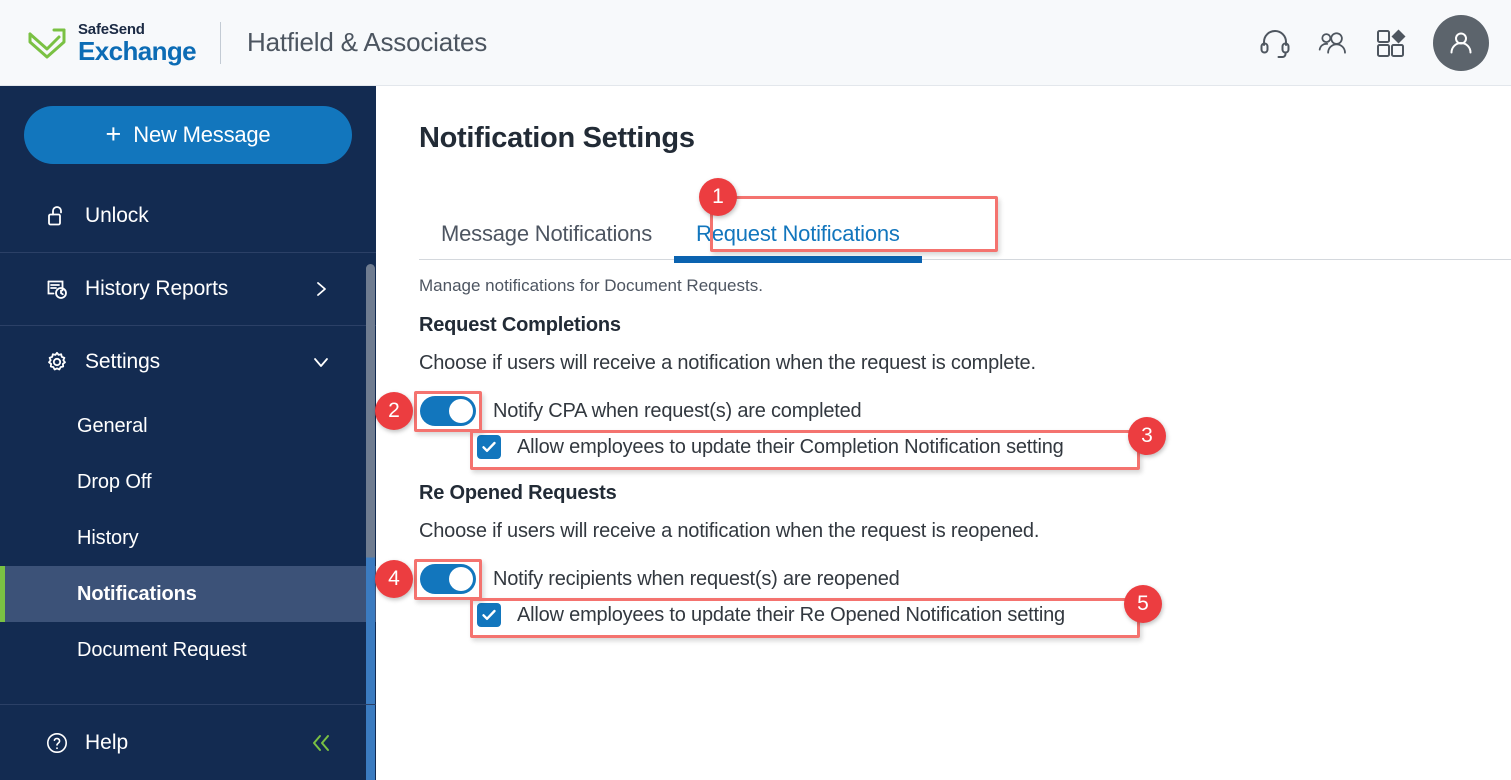  Describe the element at coordinates (755, 43) in the screenshot. I see `app-header: SafeSend Exchange Hatfield & Associates` at that location.